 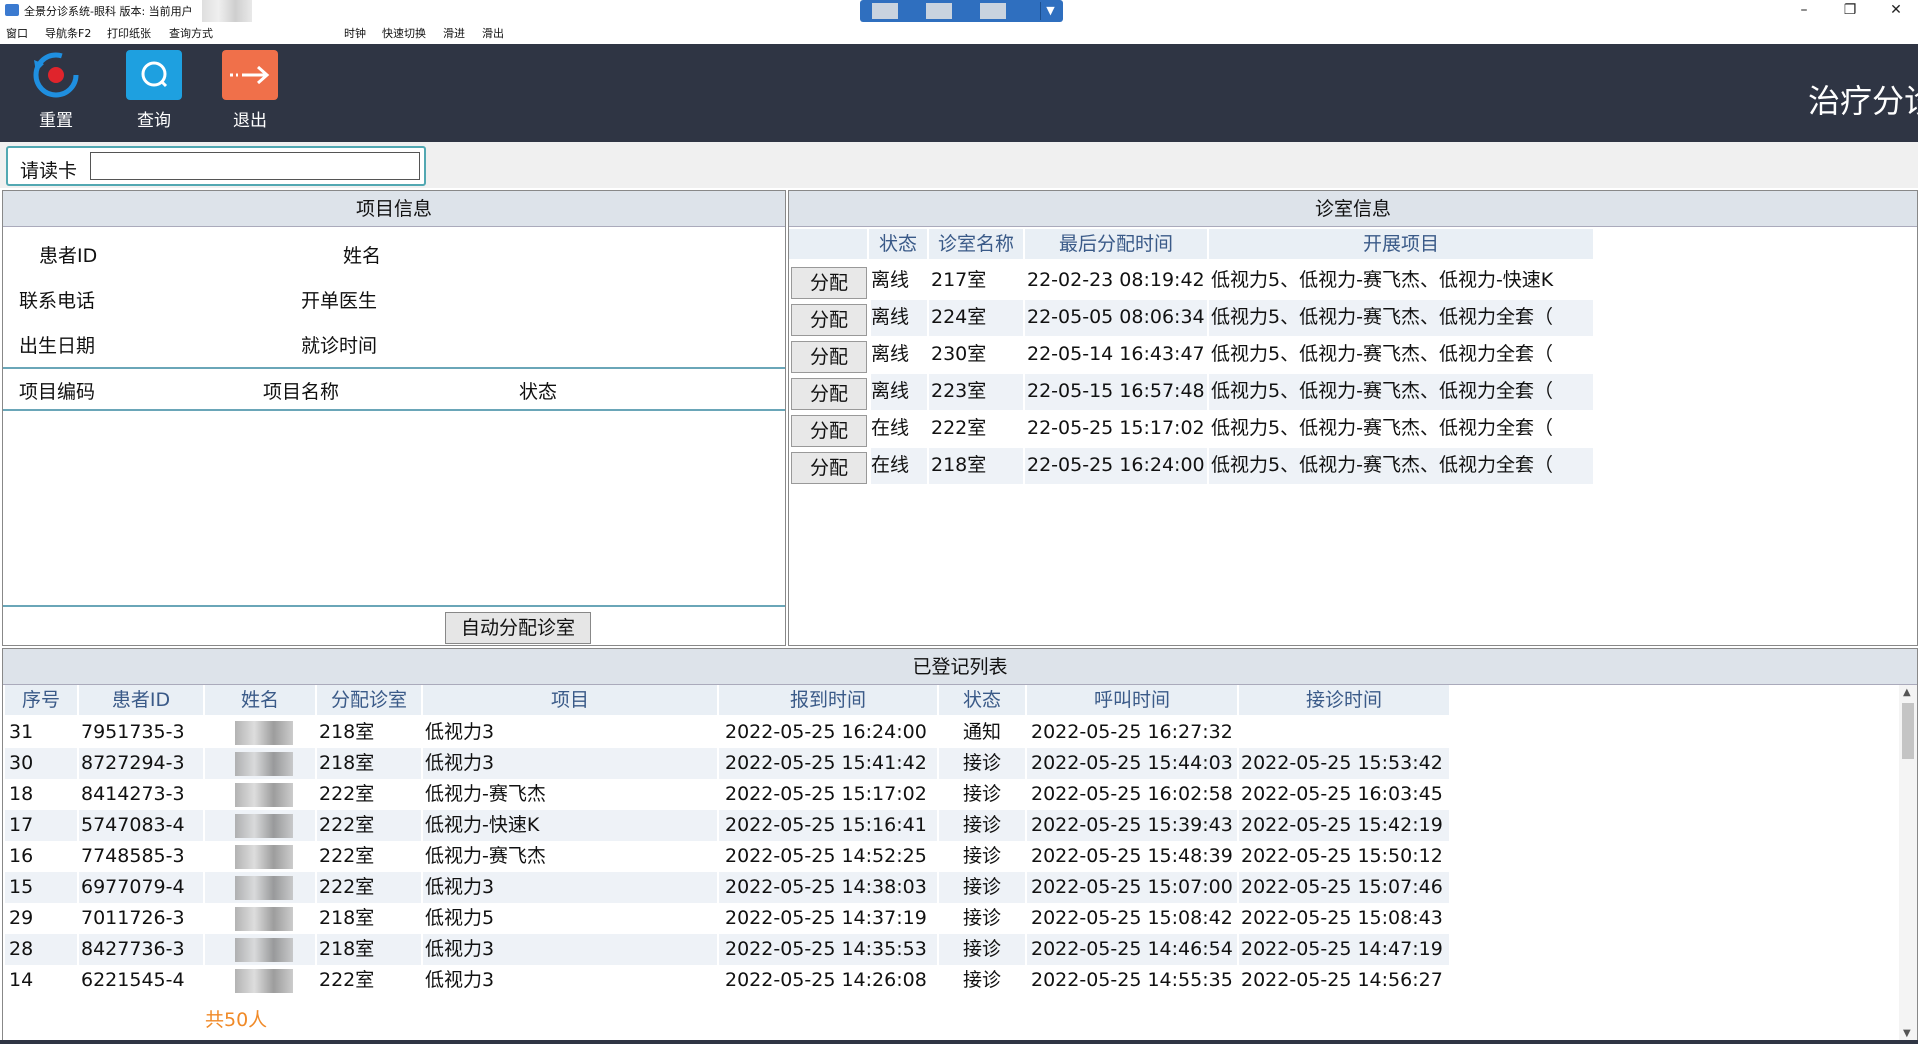 What do you see at coordinates (493, 33) in the screenshot?
I see `menu-slide-out: 滑出` at bounding box center [493, 33].